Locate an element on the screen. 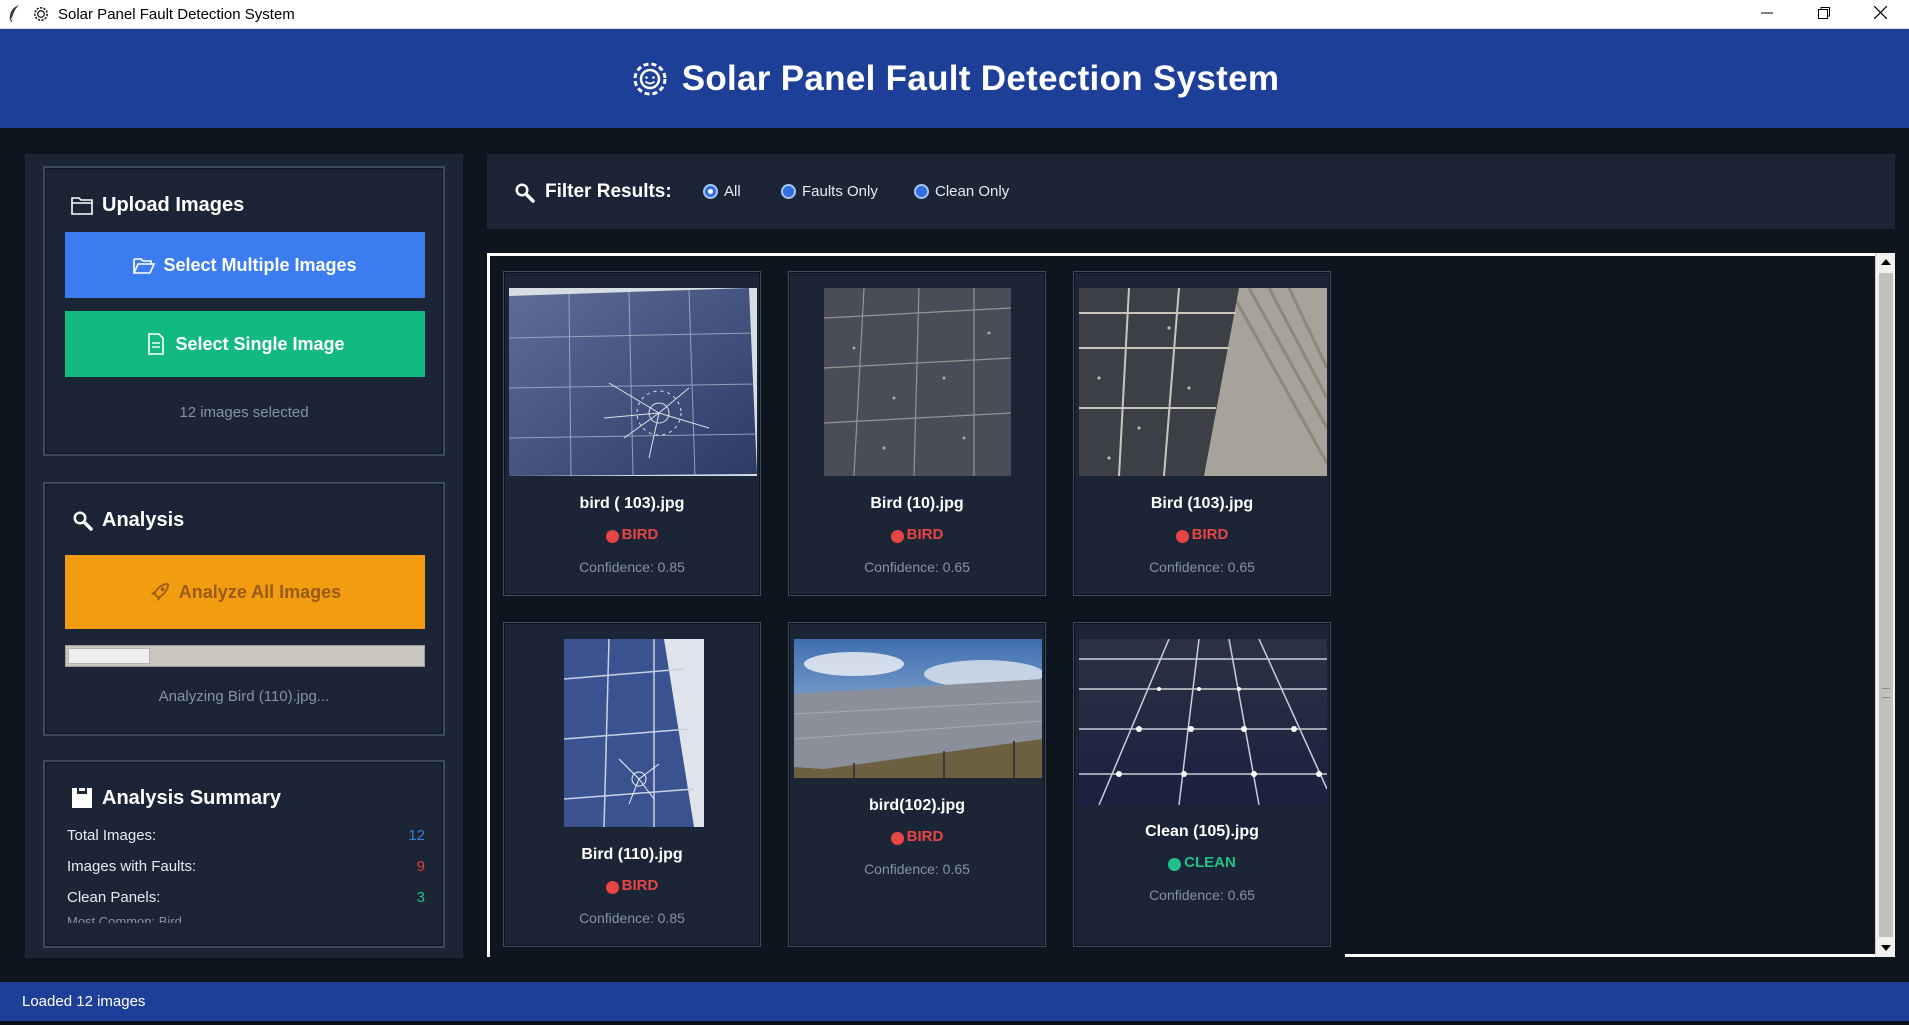  result-card: Bird (110).jpg BIRD Confidence: 0.85 is located at coordinates (632, 784).